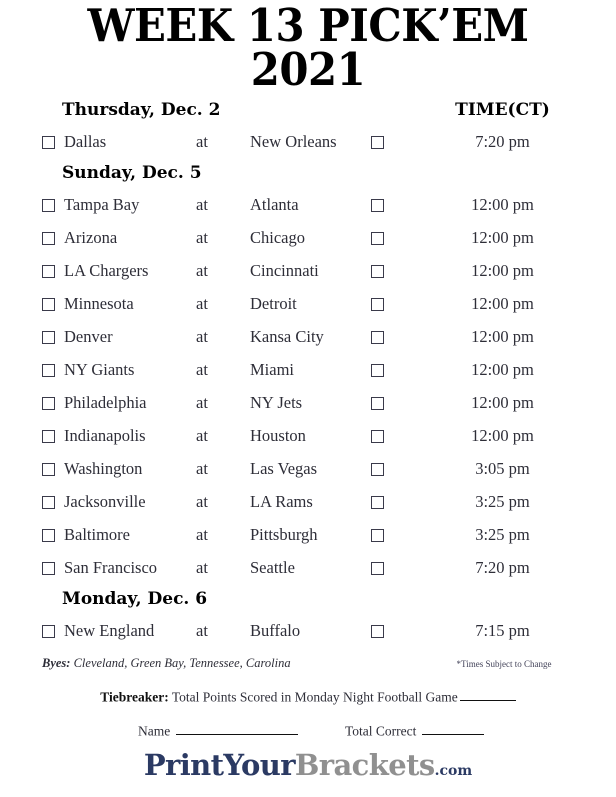  I want to click on page-title: WEEK 13 PICK’EM 2021, so click(308, 46).